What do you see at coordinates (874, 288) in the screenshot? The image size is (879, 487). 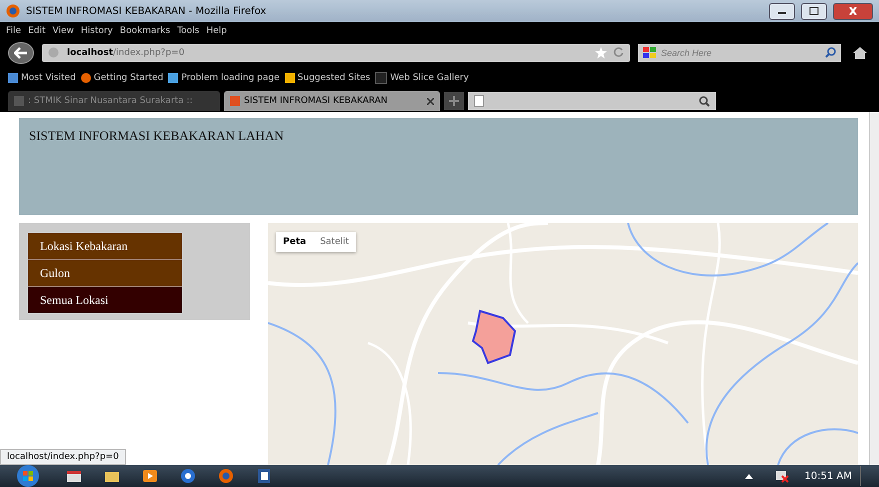 I see `scrollbar` at bounding box center [874, 288].